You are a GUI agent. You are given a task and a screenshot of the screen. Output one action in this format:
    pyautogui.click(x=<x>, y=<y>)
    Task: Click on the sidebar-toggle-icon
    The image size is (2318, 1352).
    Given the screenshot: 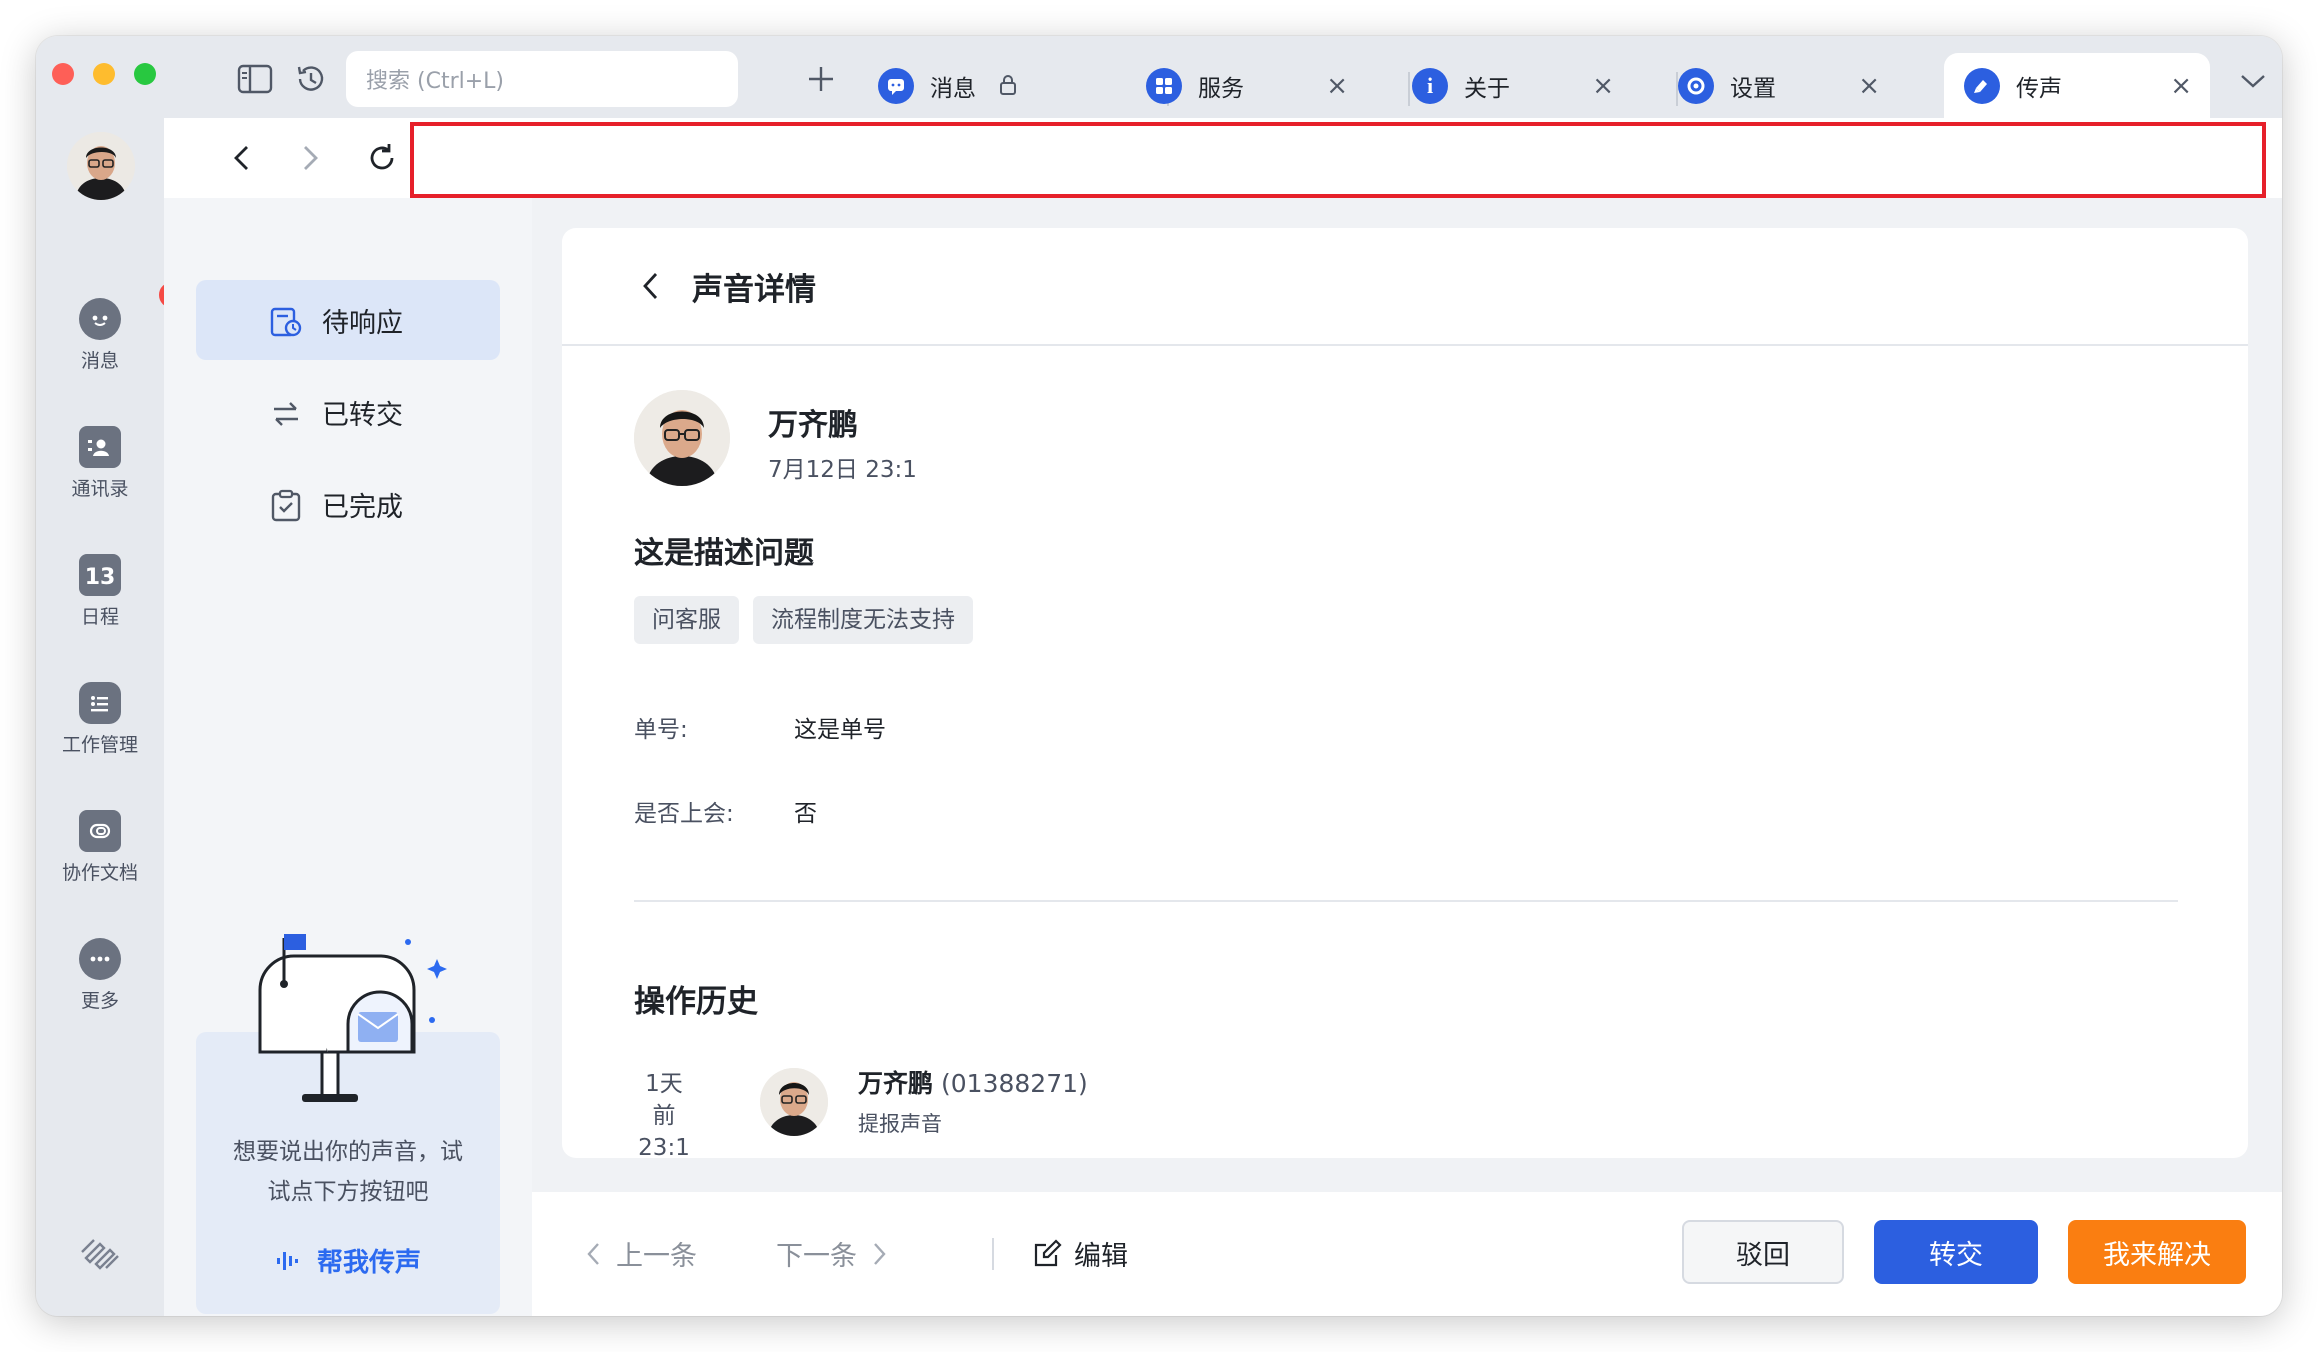 What is the action you would take?
    pyautogui.click(x=255, y=79)
    